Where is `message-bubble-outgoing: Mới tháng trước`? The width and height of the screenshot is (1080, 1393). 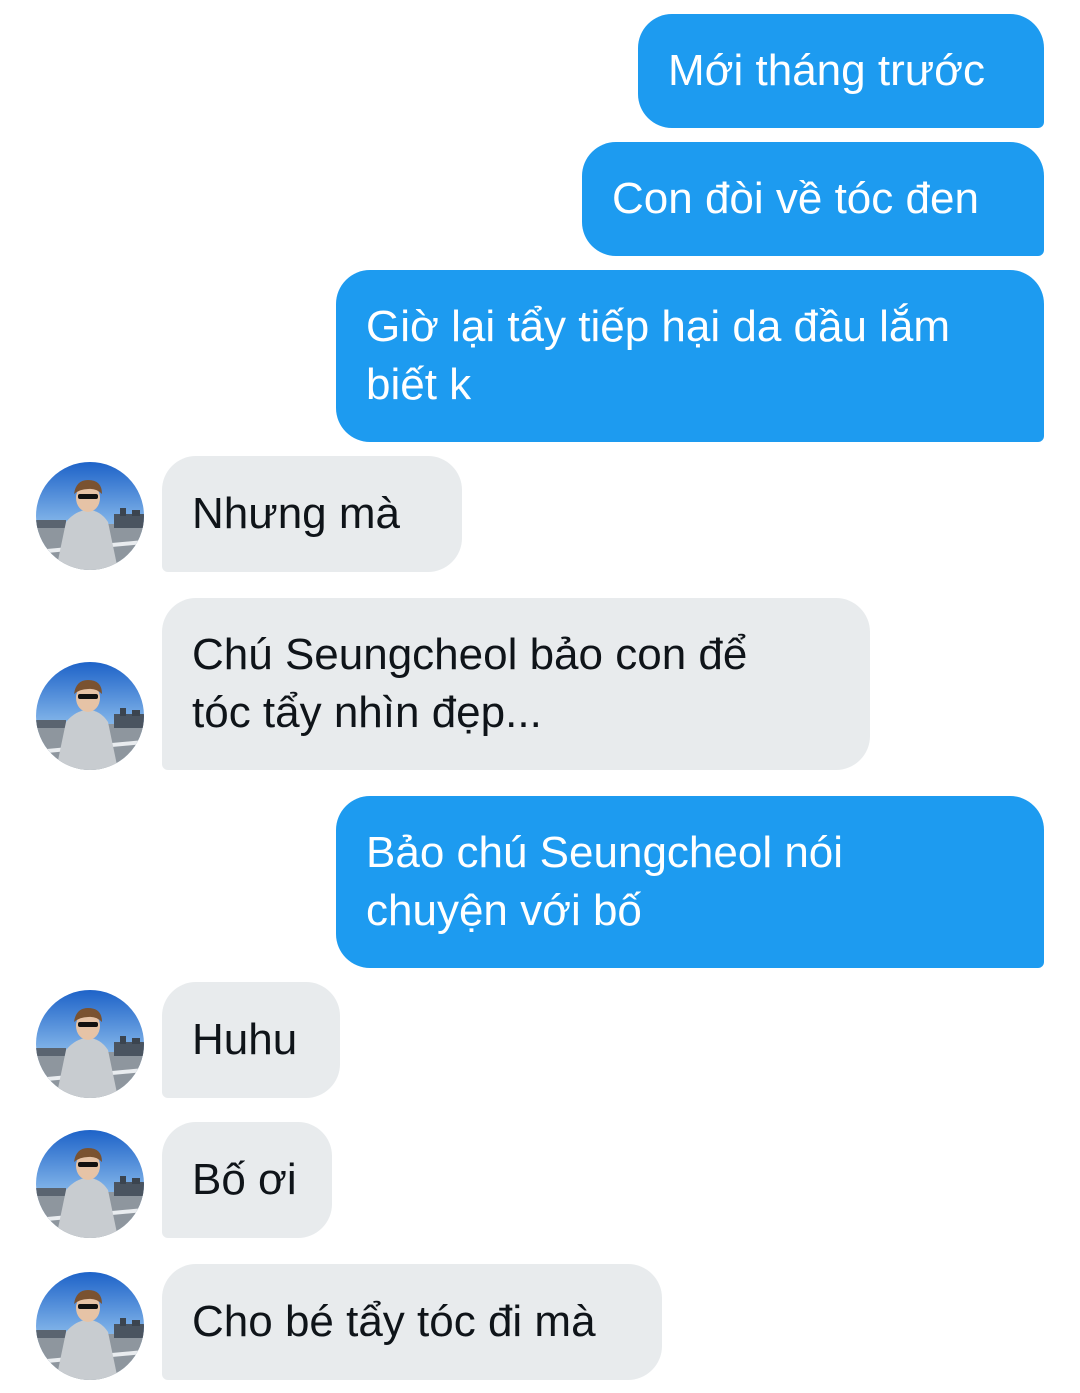 message-bubble-outgoing: Mới tháng trước is located at coordinates (841, 71).